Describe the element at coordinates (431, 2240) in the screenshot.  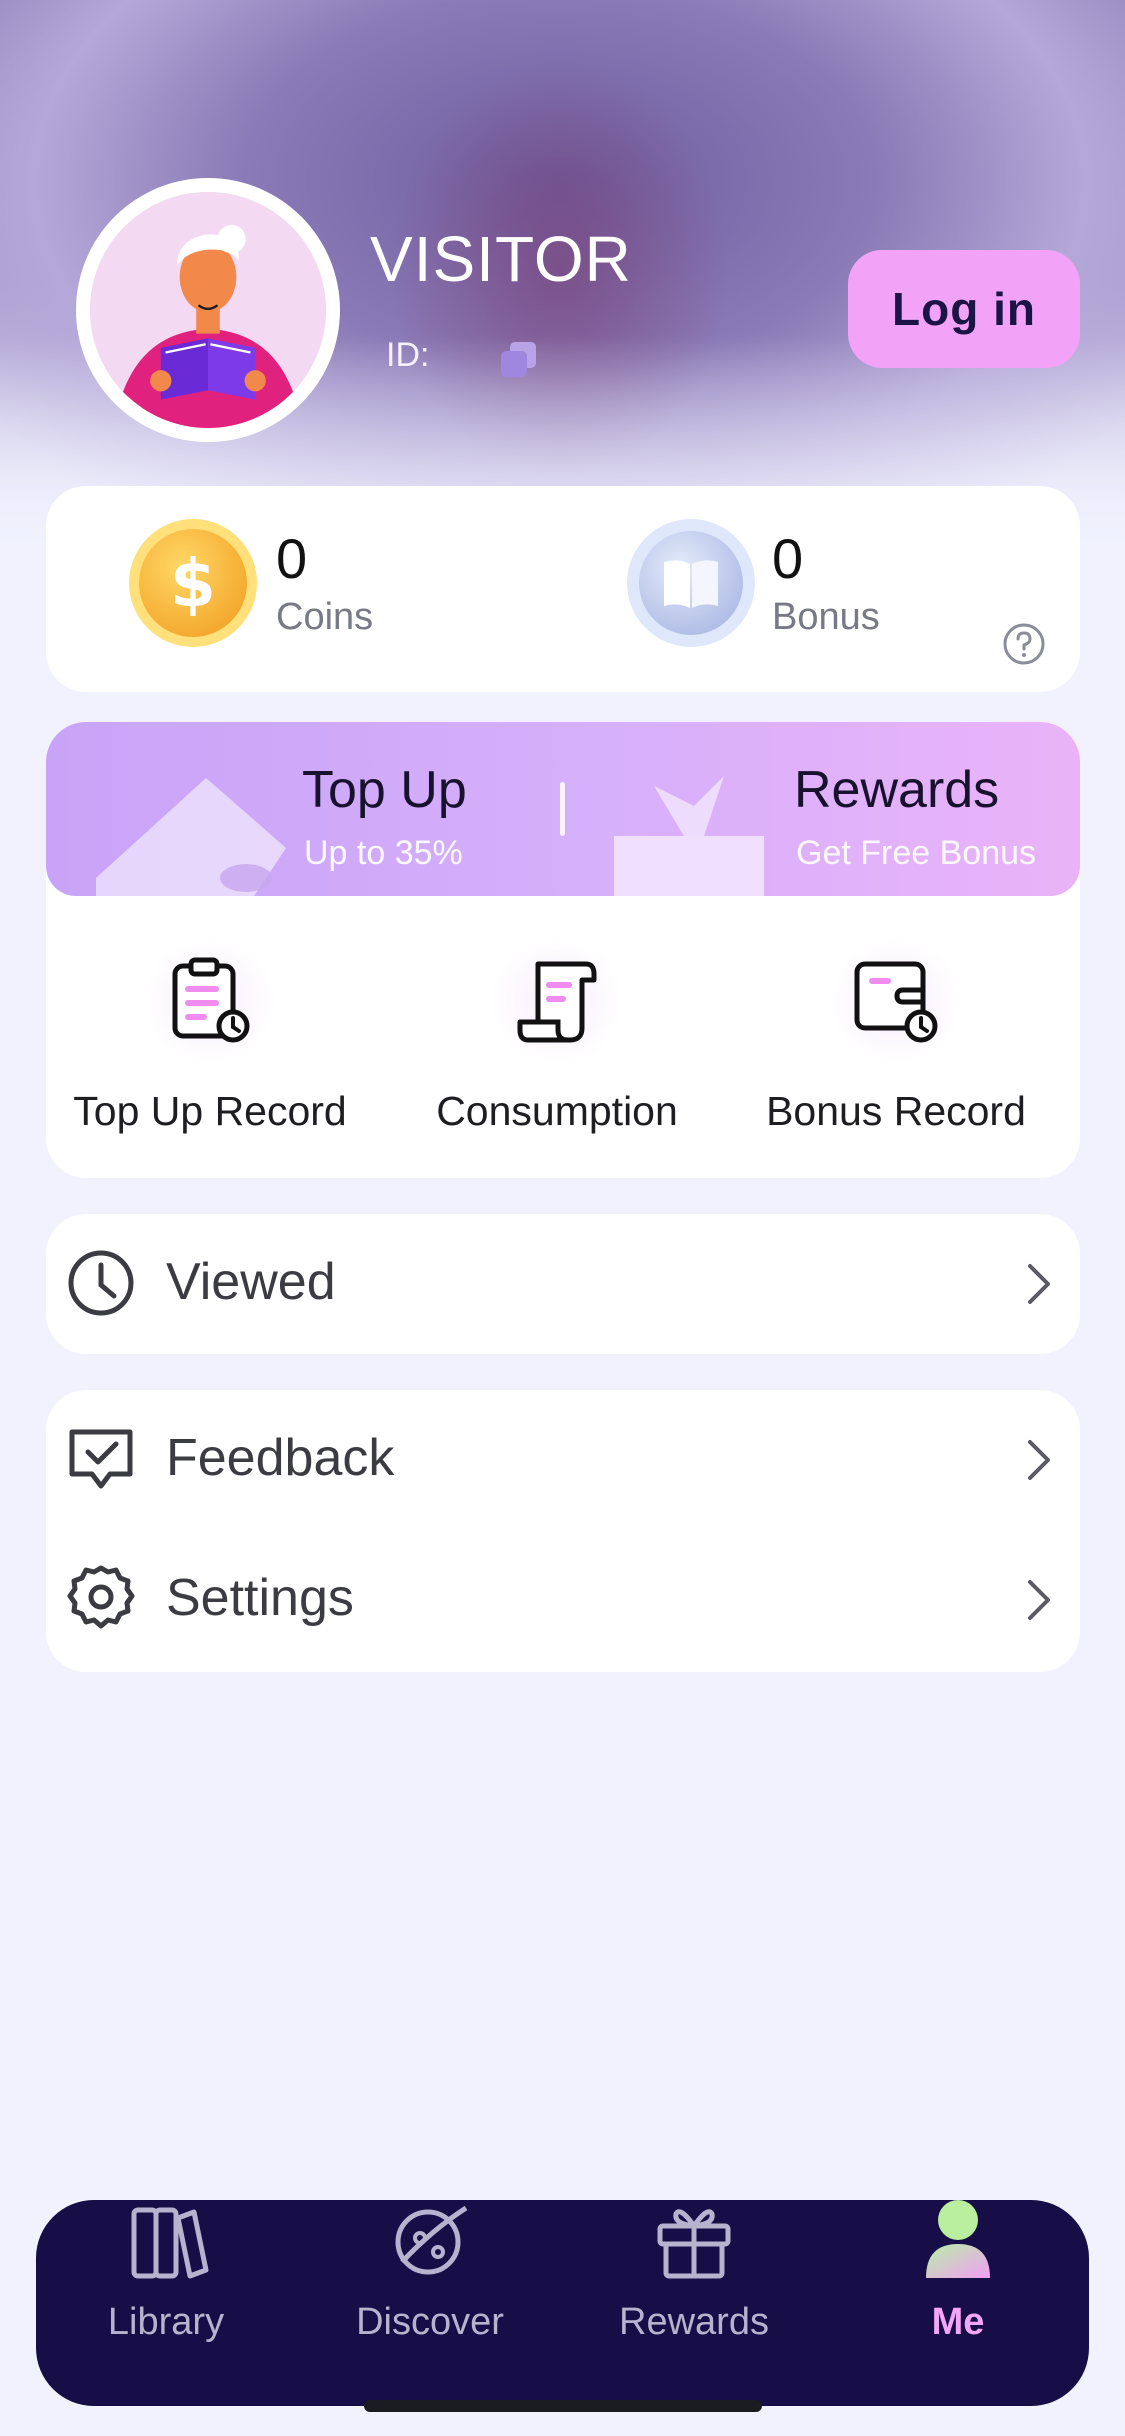
I see `planet-icon` at that location.